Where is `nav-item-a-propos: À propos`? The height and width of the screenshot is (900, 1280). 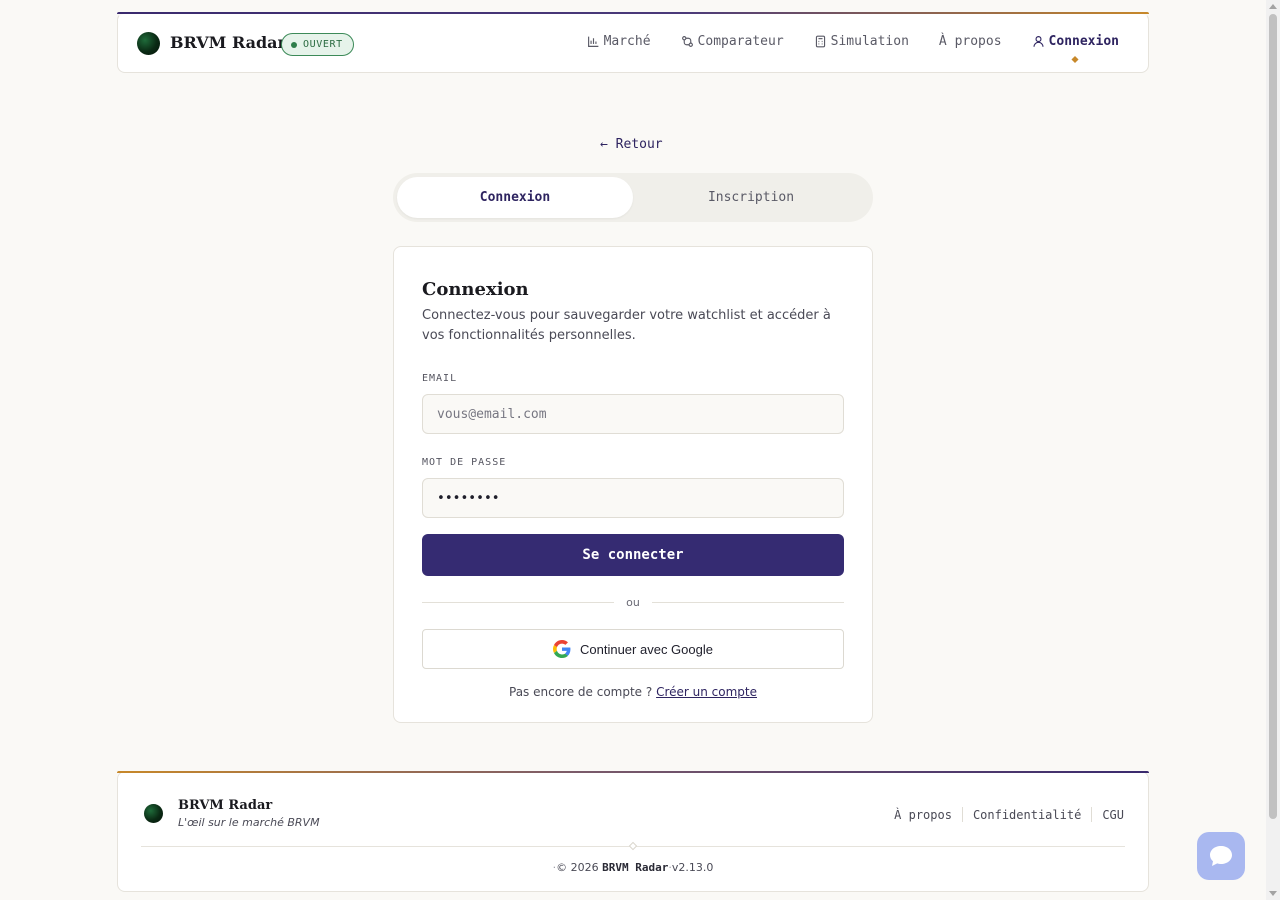 nav-item-a-propos: À propos is located at coordinates (970, 41).